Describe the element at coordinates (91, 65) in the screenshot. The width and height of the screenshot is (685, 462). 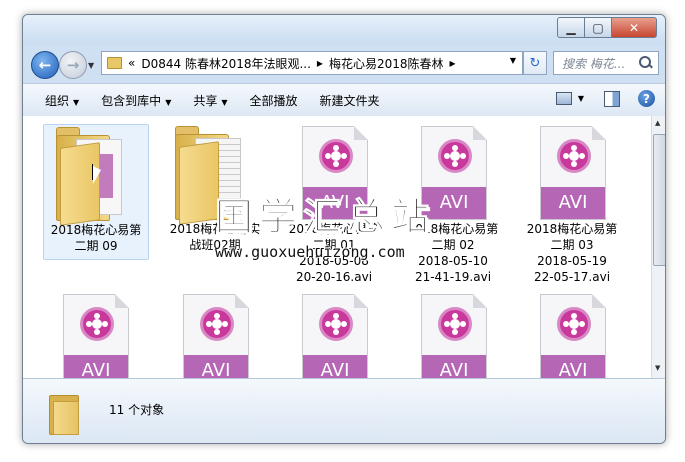
I see `recent-pages-dropdown: ▼` at that location.